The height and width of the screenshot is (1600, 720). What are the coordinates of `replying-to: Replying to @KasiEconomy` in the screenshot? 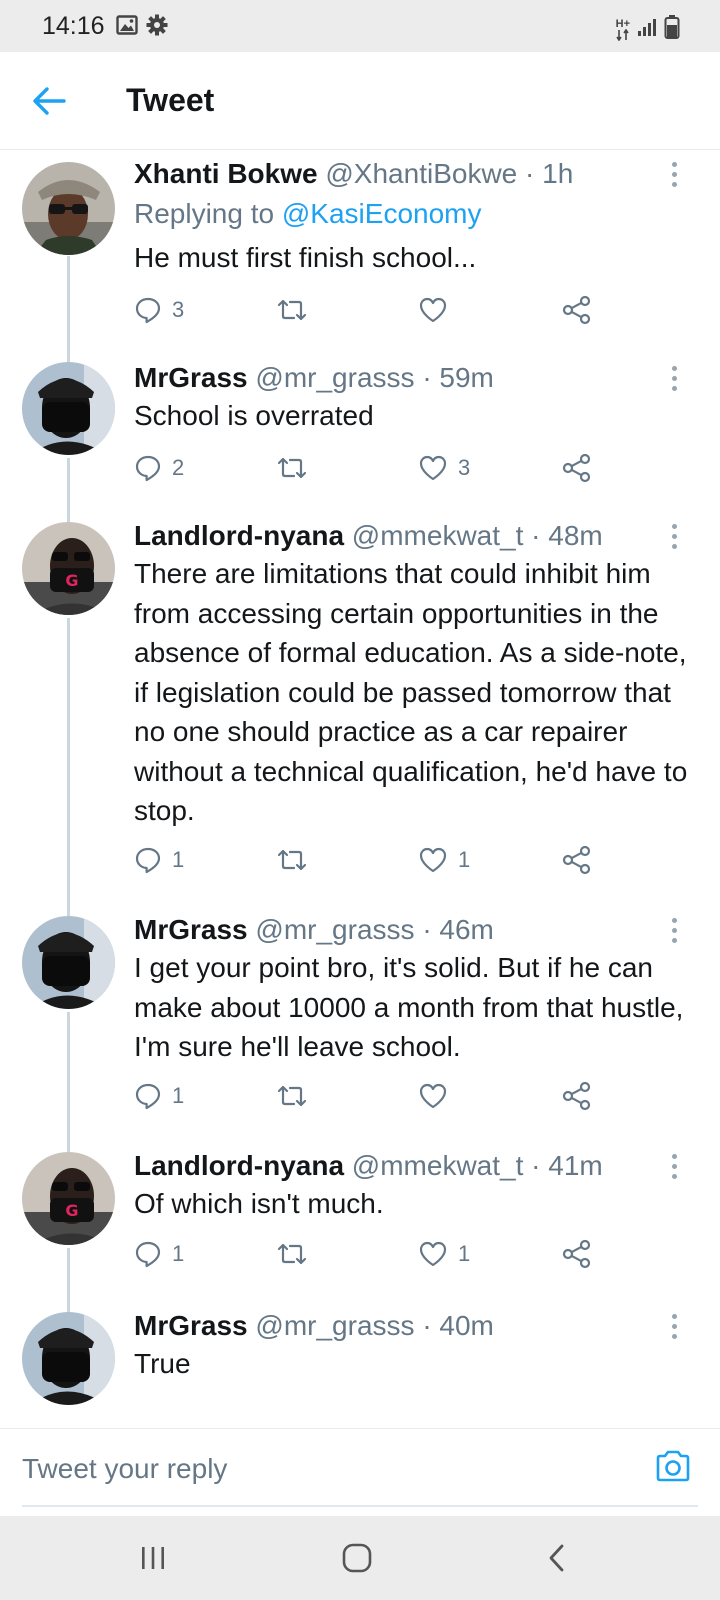 It's located at (307, 214).